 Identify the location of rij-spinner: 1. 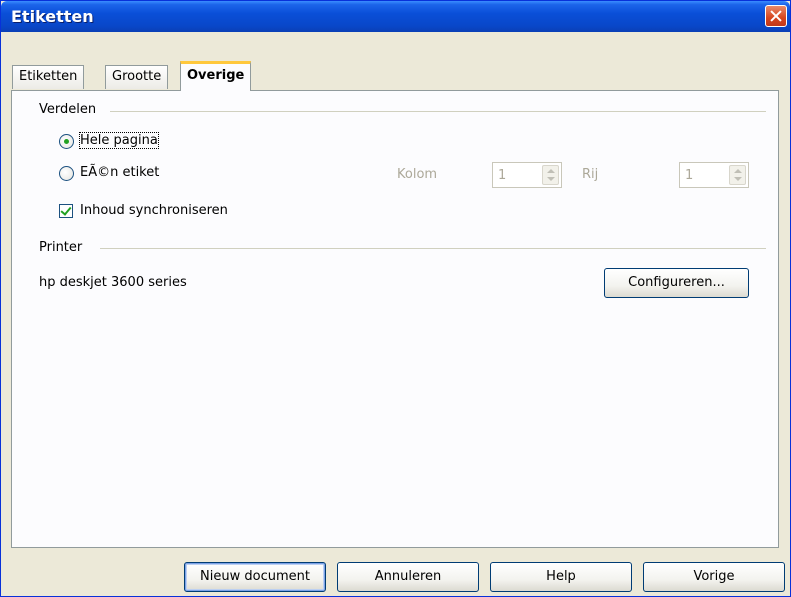
(714, 175).